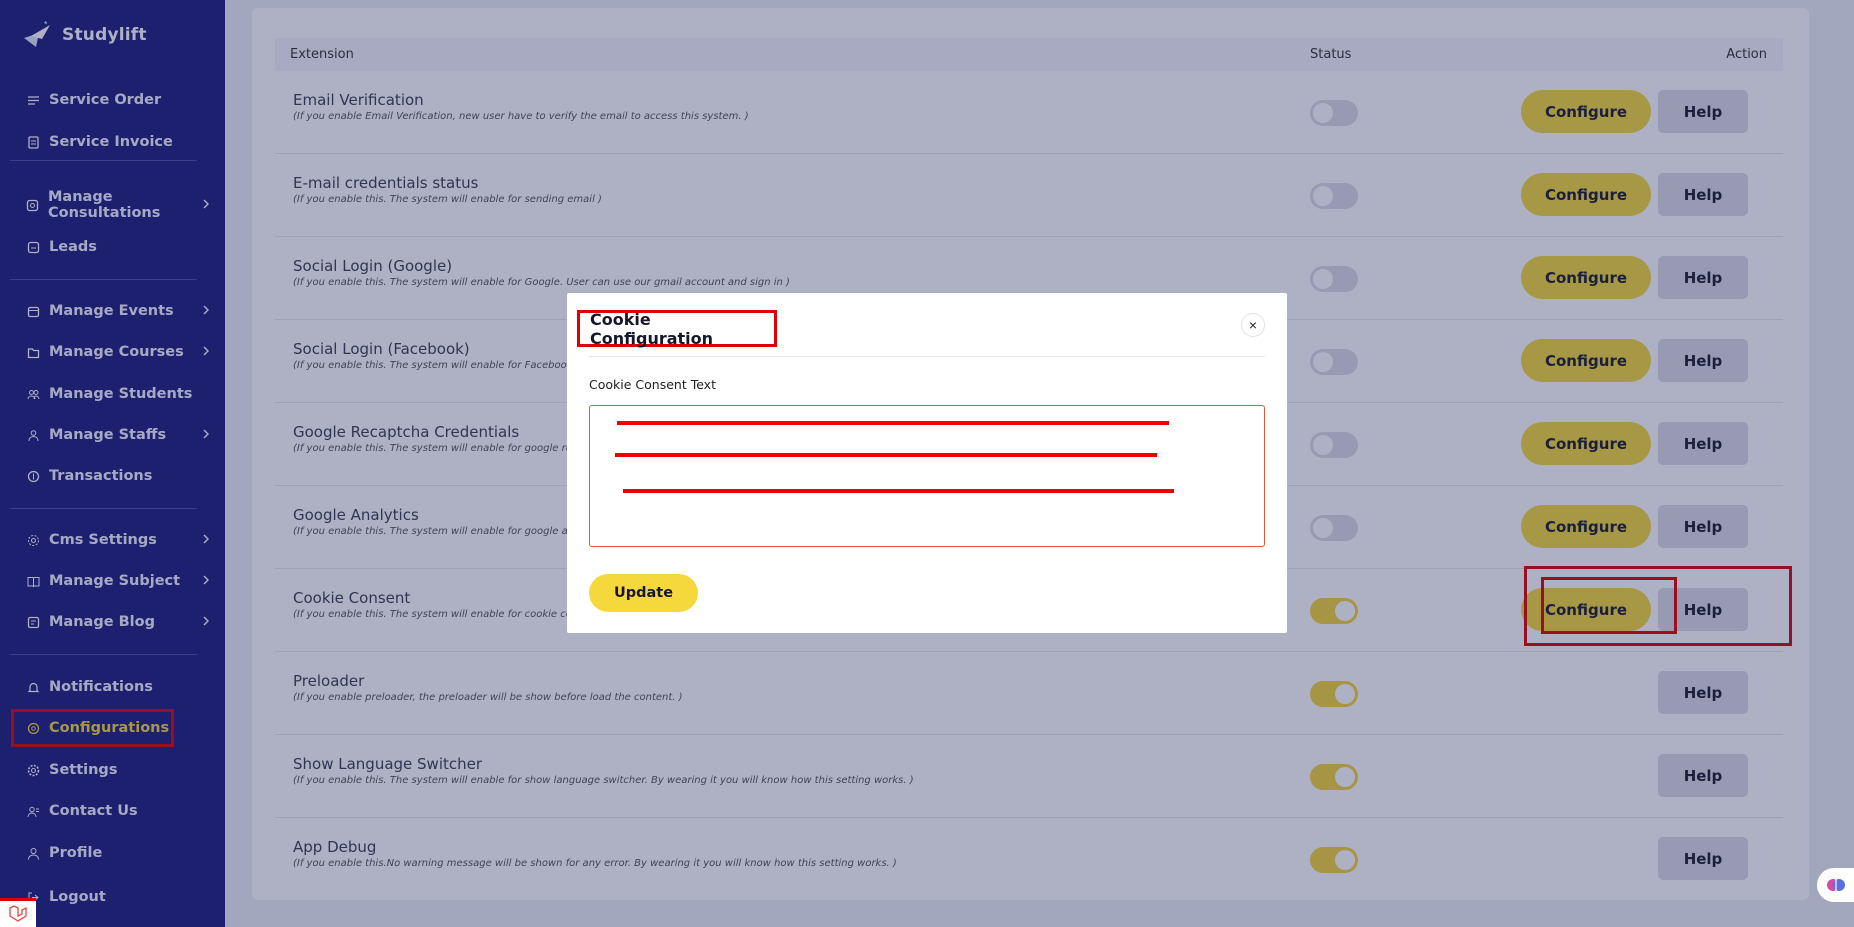 This screenshot has width=1854, height=927. I want to click on modal-title-highlight: Cookie Configuration, so click(677, 328).